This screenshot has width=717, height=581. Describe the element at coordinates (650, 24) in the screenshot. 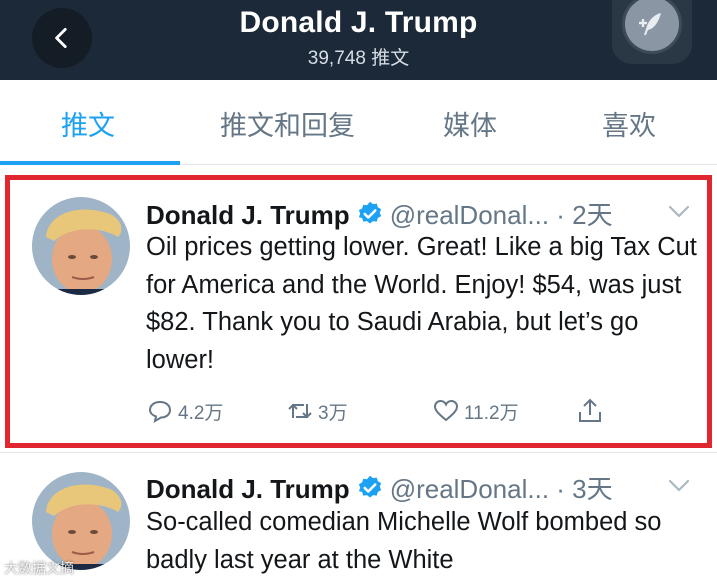

I see `compose-feather-icon` at that location.